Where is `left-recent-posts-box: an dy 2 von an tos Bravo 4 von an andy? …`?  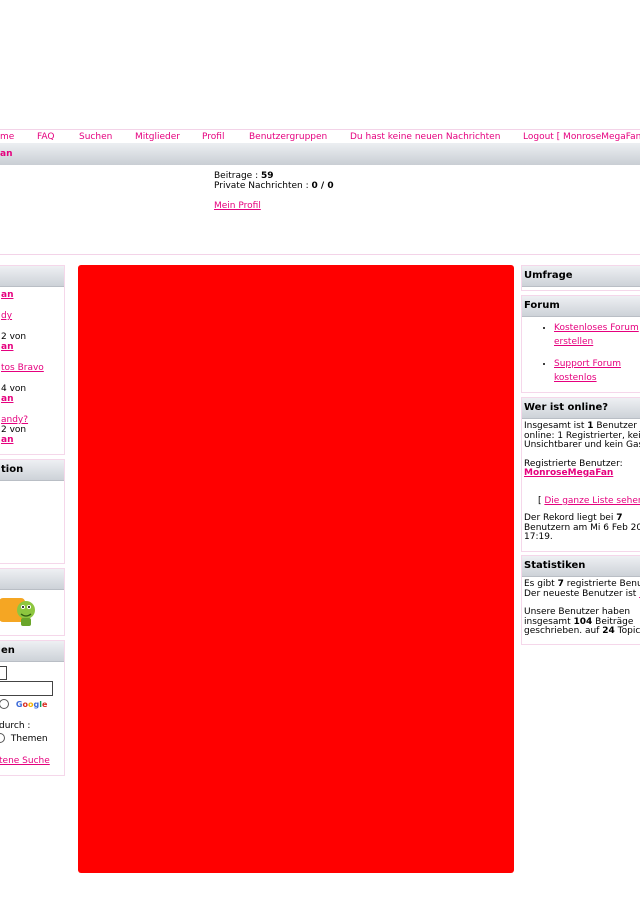
left-recent-posts-box: an dy 2 von an tos Bravo 4 von an andy? … is located at coordinates (32, 360).